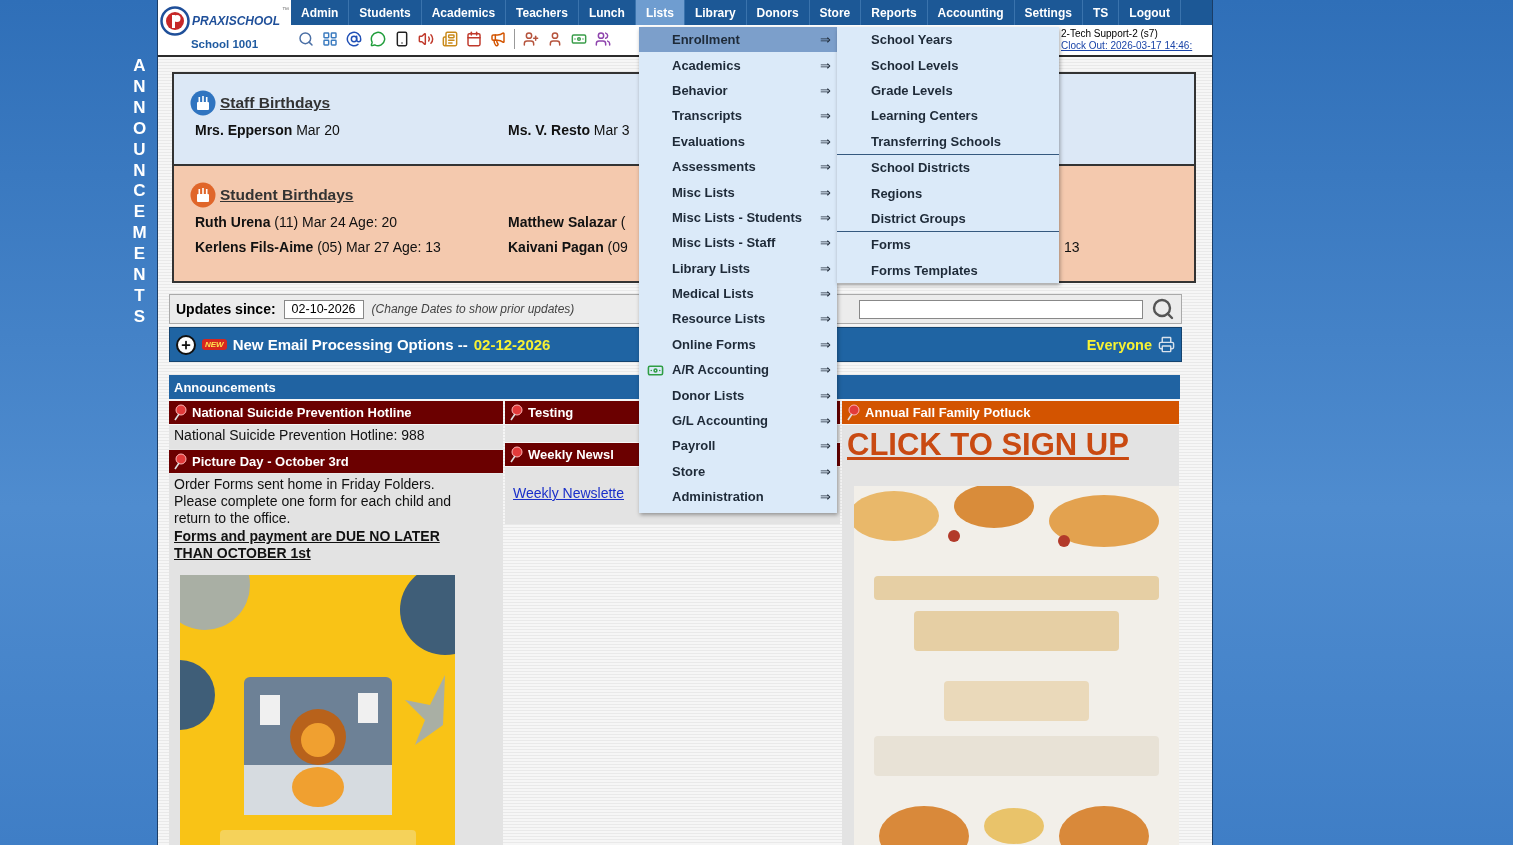 The width and height of the screenshot is (1513, 845). What do you see at coordinates (531, 39) in the screenshot?
I see `person-plus-icon` at bounding box center [531, 39].